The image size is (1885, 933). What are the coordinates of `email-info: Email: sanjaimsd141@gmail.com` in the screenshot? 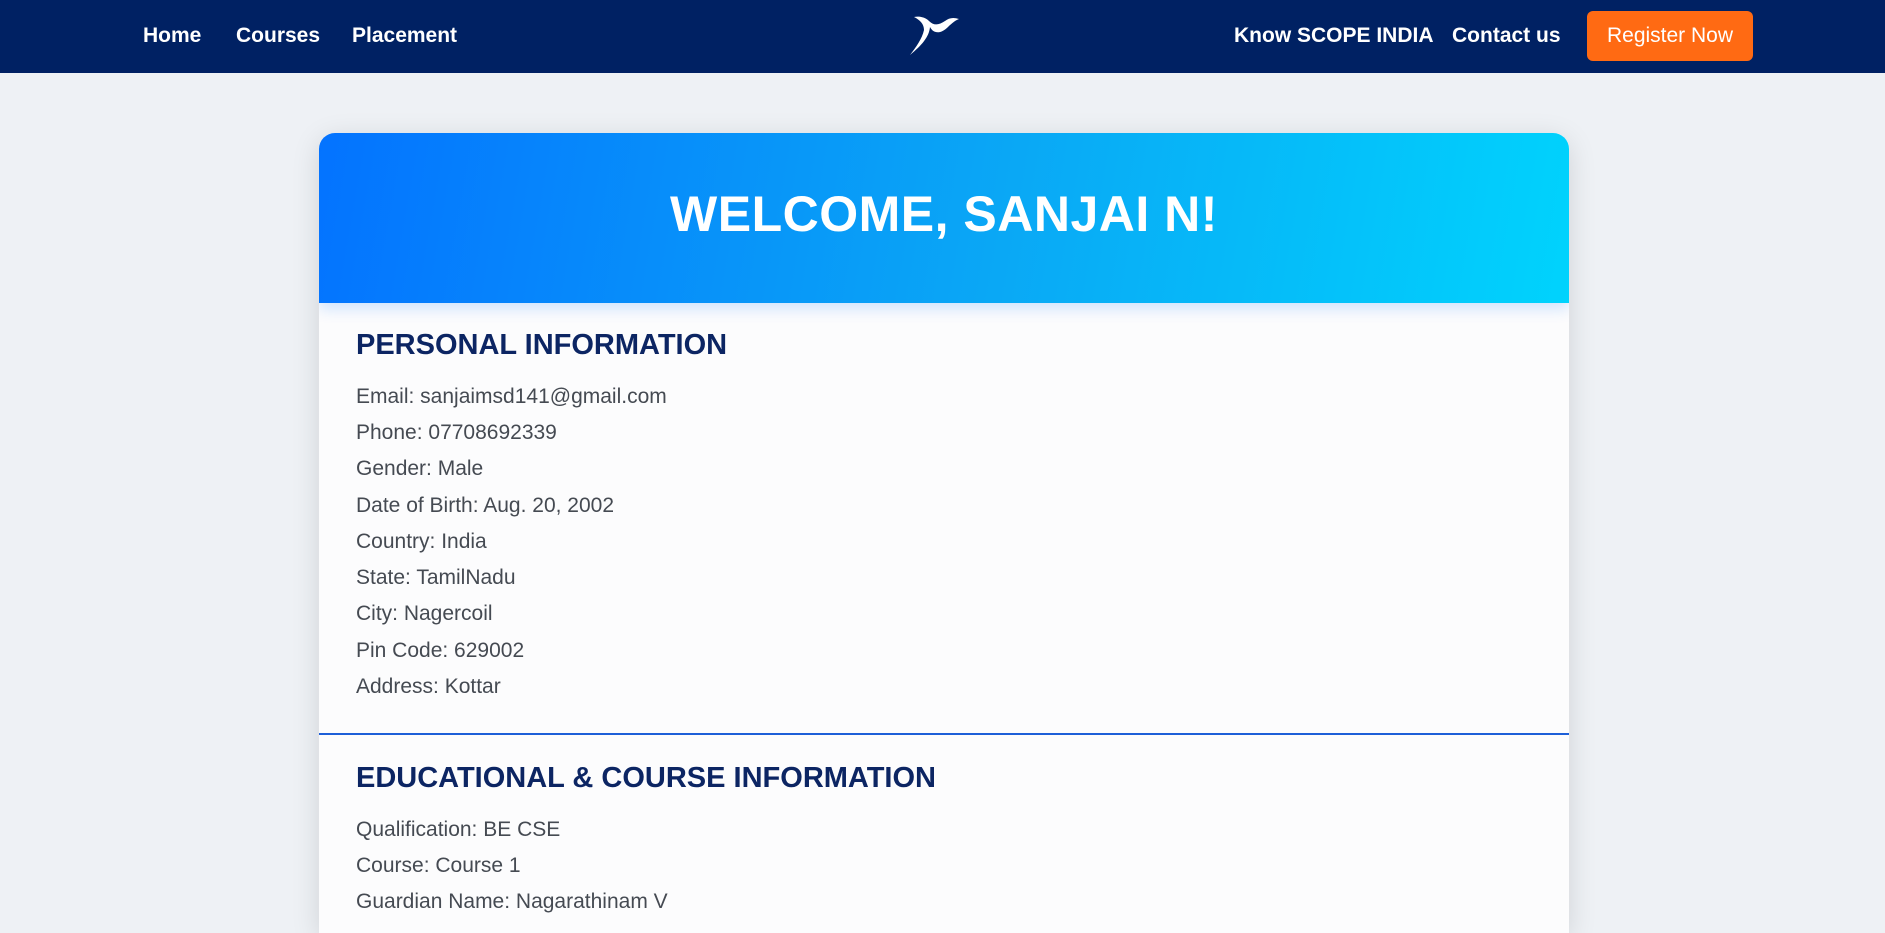 It's located at (511, 396).